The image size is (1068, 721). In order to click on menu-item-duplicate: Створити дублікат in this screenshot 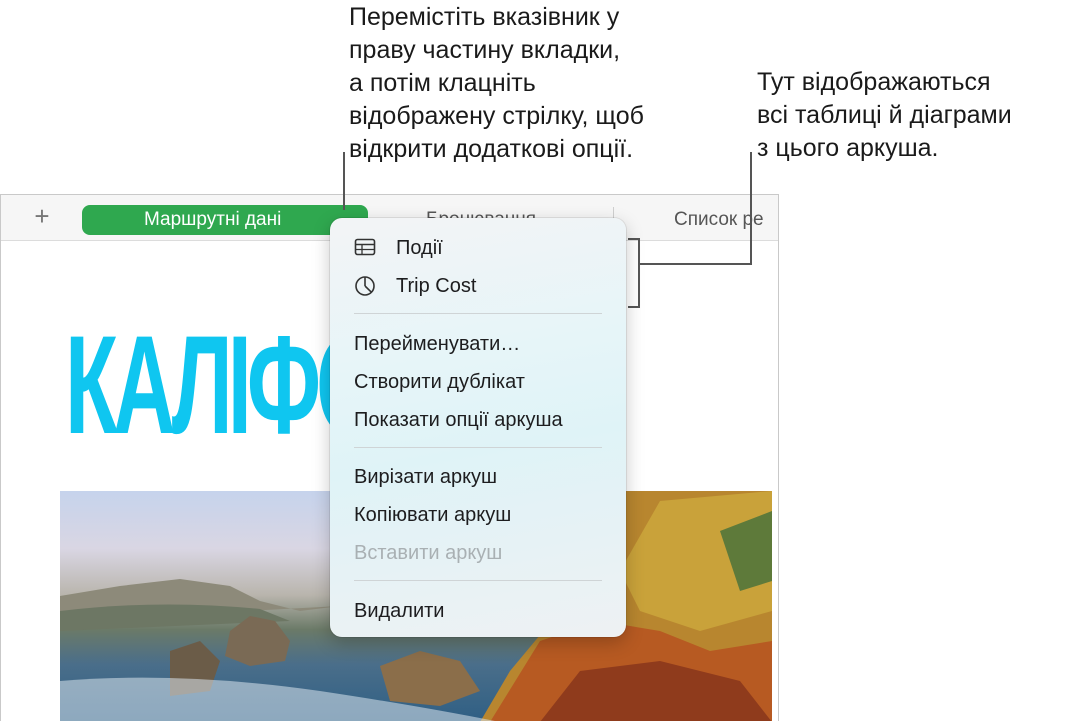, I will do `click(439, 382)`.